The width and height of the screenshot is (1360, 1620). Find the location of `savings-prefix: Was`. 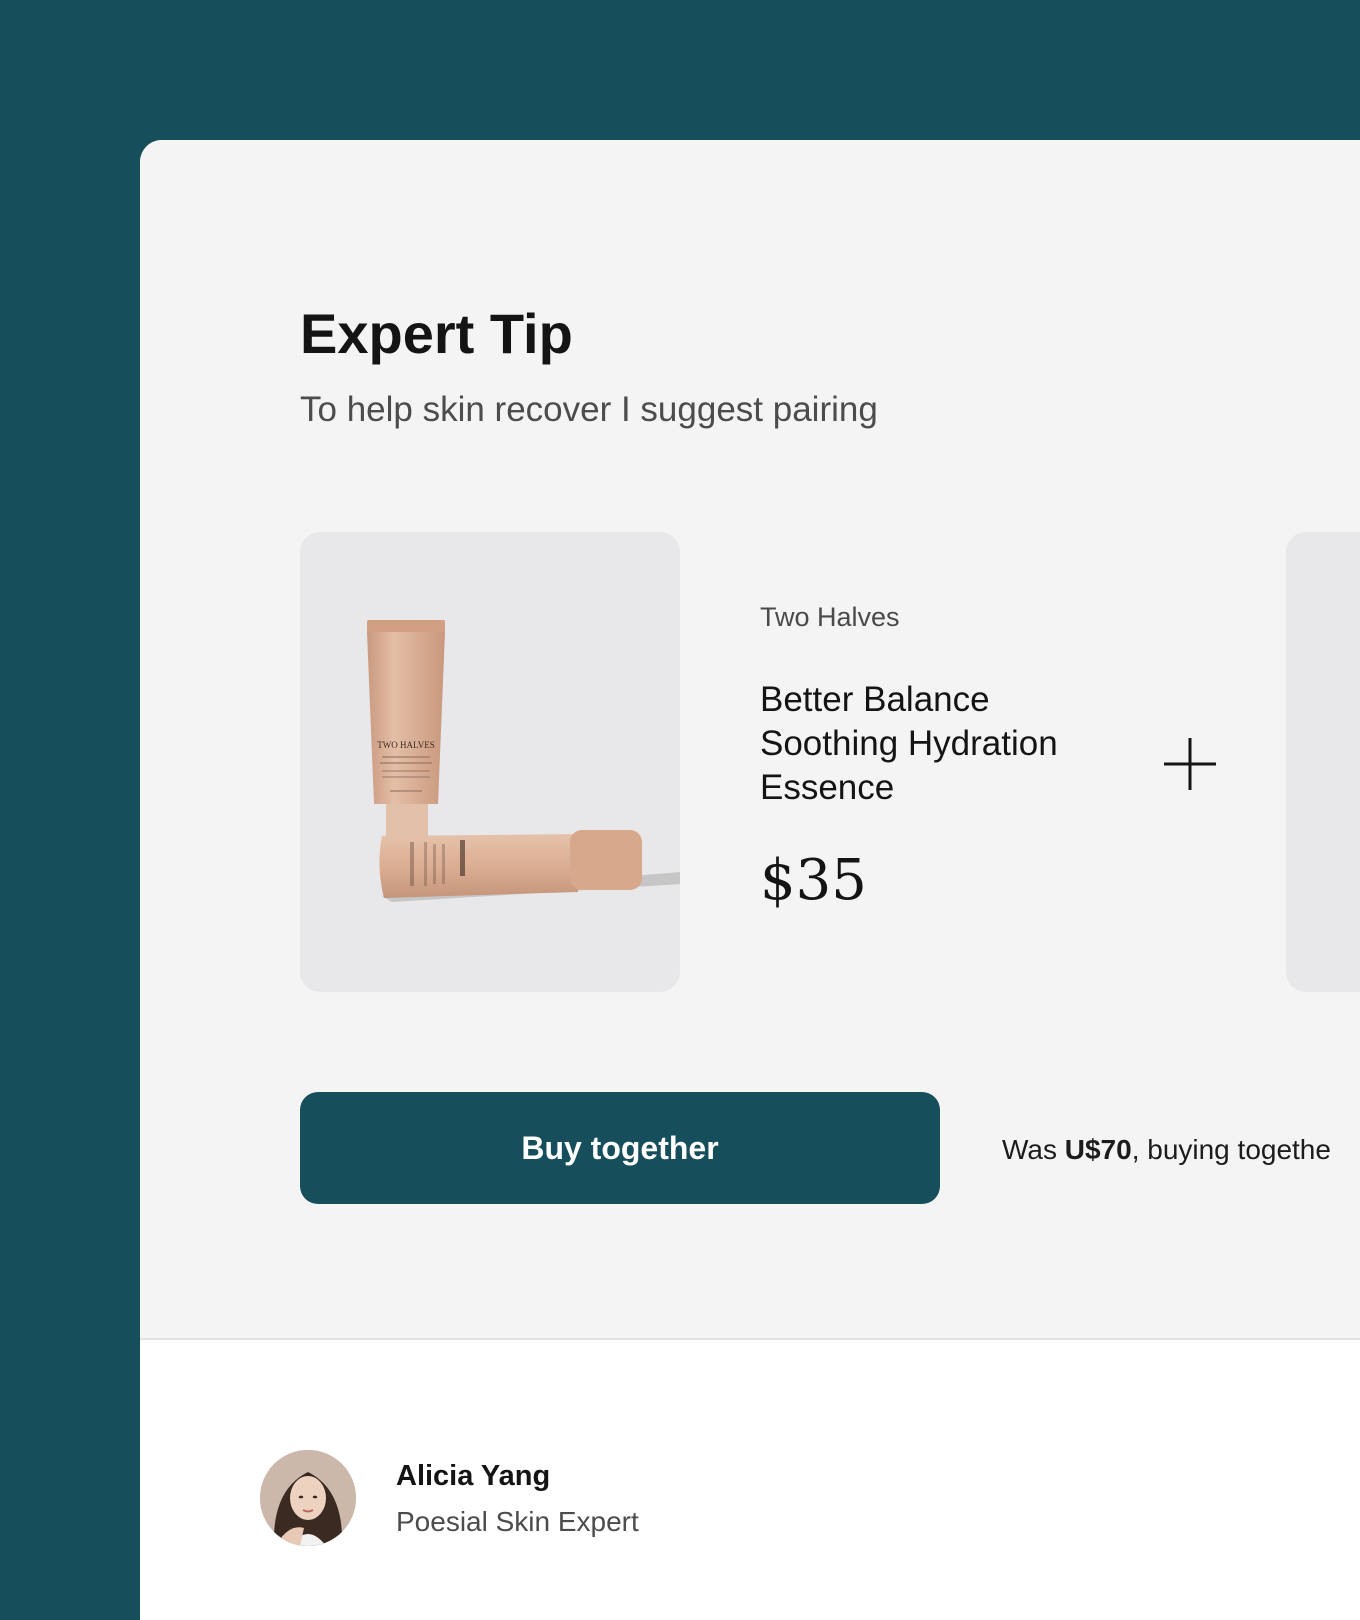

savings-prefix: Was is located at coordinates (1033, 1149).